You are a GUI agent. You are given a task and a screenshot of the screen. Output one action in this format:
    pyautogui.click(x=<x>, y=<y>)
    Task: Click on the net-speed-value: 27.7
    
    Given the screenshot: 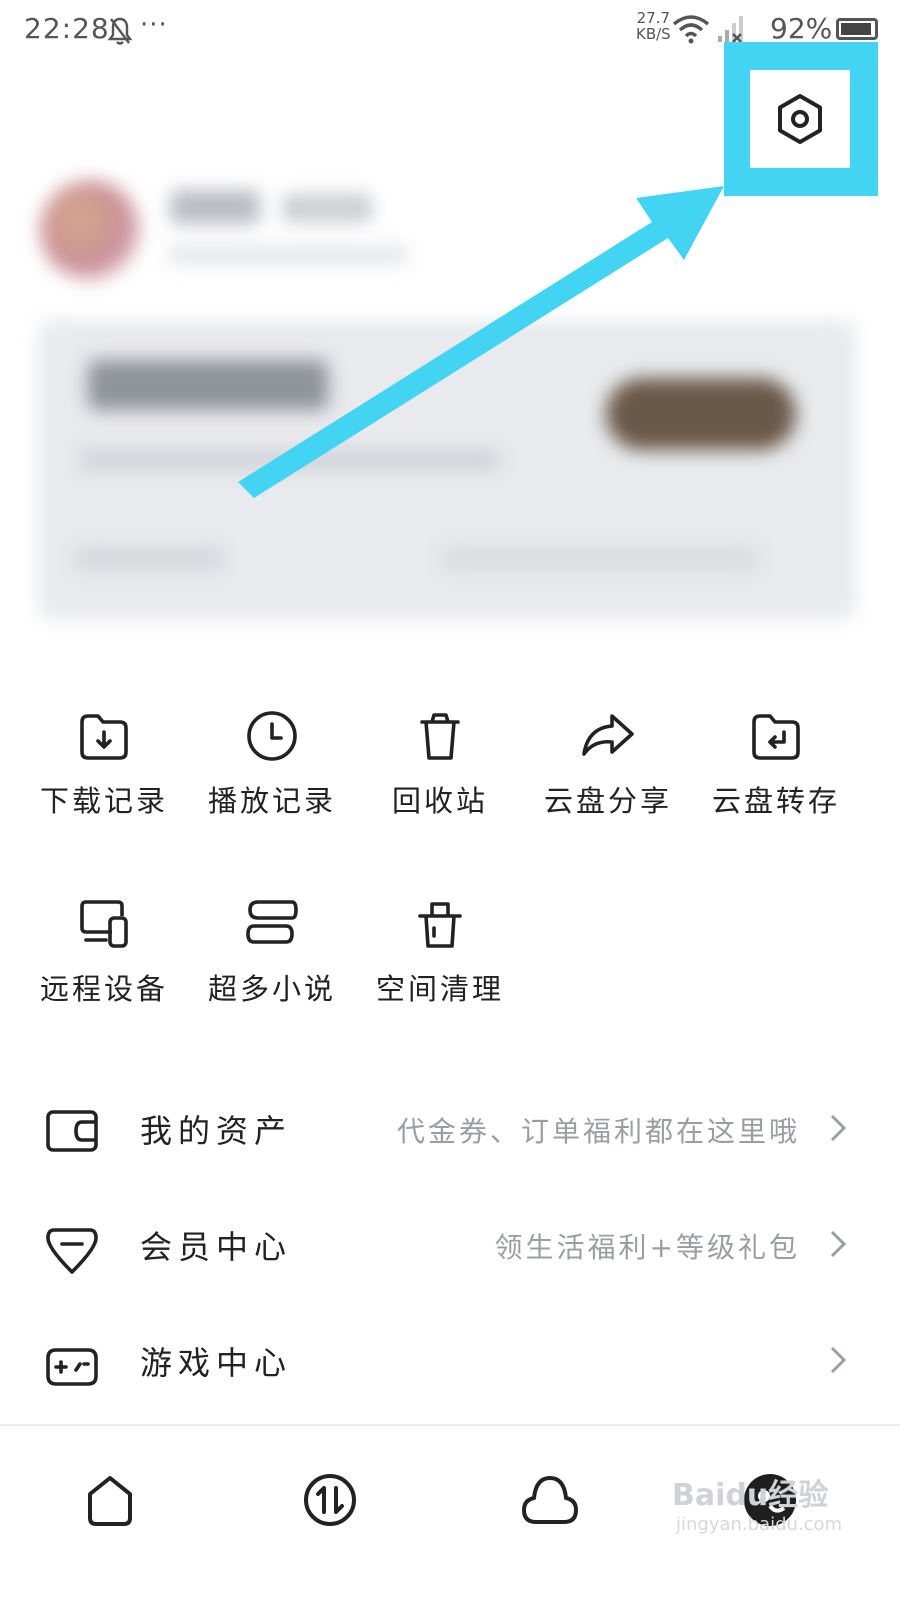 What is the action you would take?
    pyautogui.click(x=653, y=18)
    